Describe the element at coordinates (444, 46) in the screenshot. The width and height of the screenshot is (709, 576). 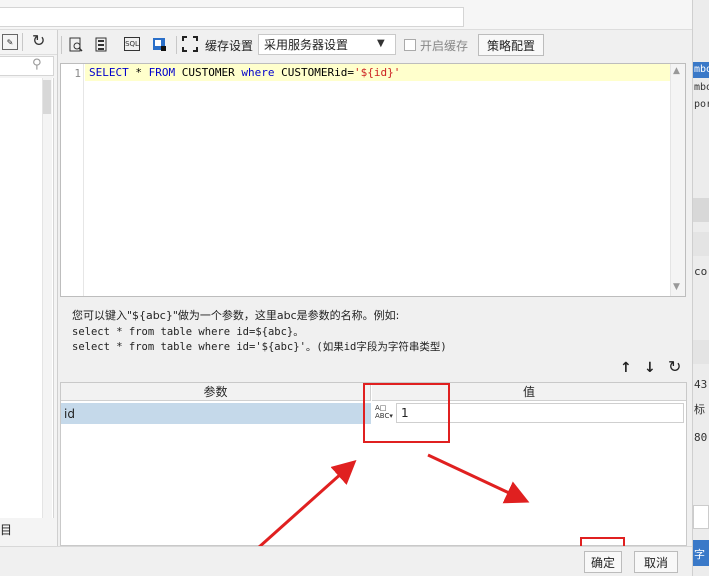
I see `enable-cache-label: 开启缓存` at that location.